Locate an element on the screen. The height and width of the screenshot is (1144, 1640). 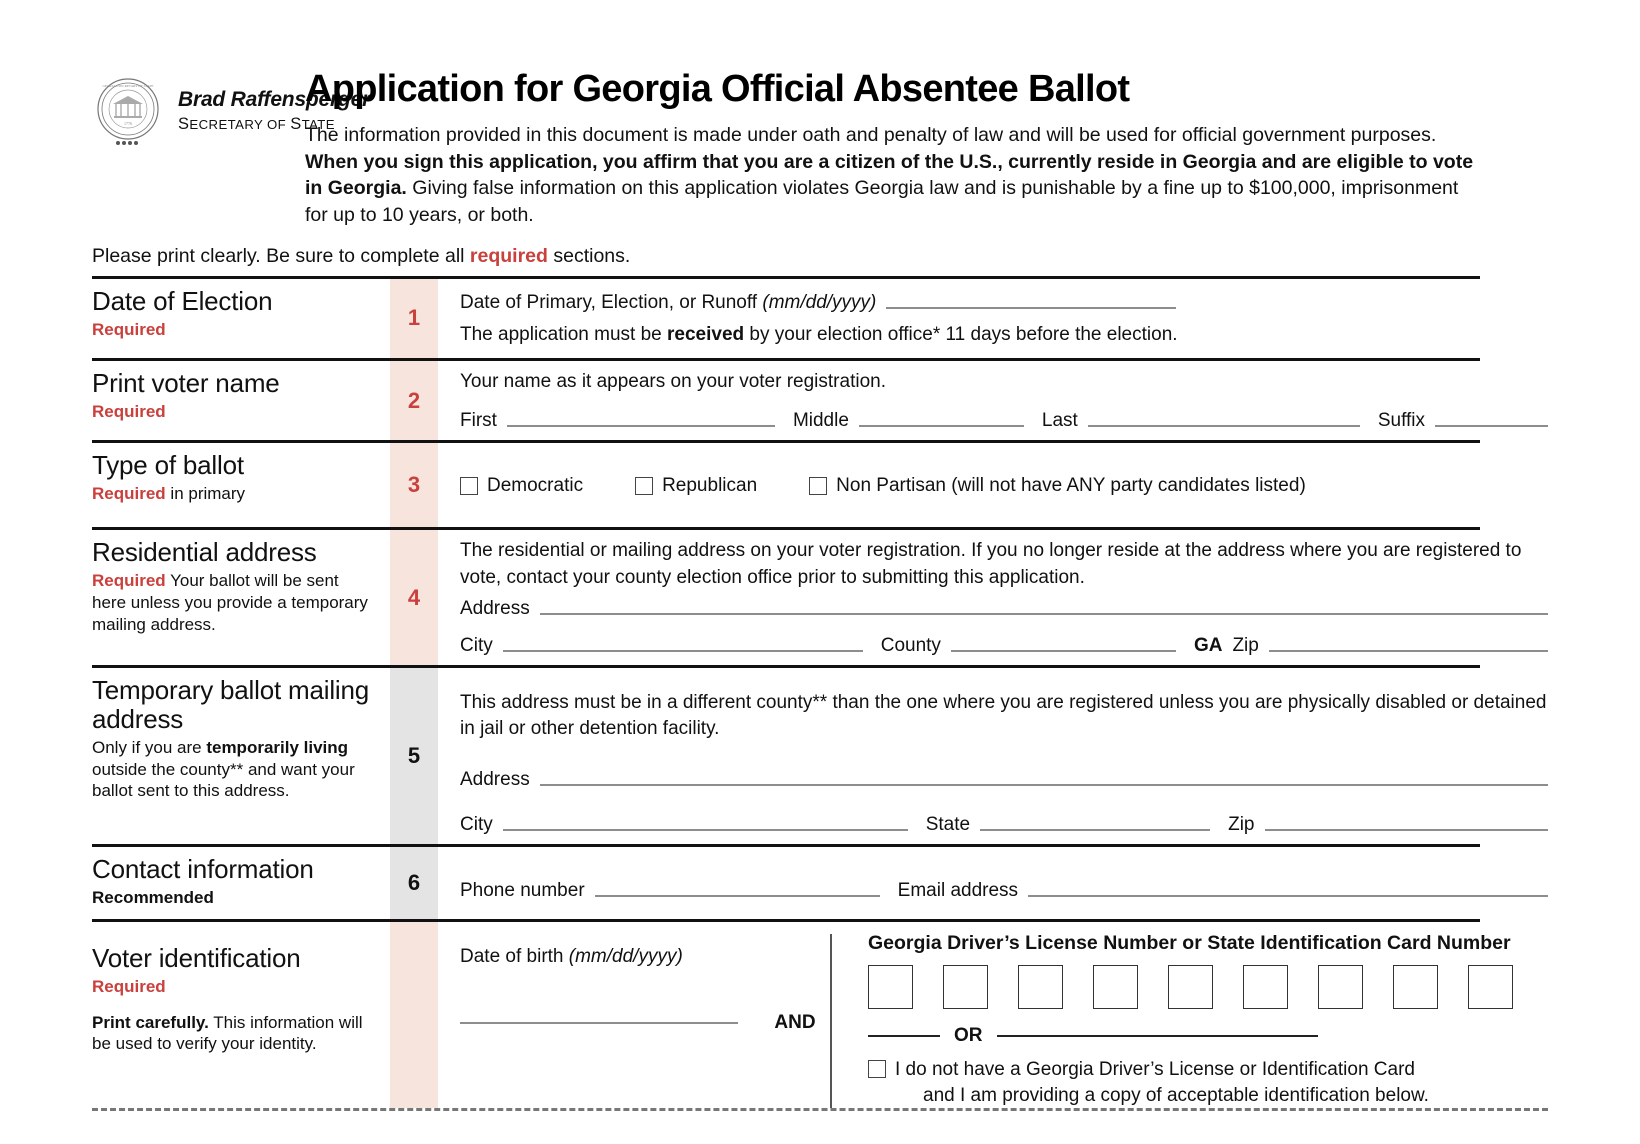
section-2-label-column: Print voter name Required is located at coordinates (241, 400).